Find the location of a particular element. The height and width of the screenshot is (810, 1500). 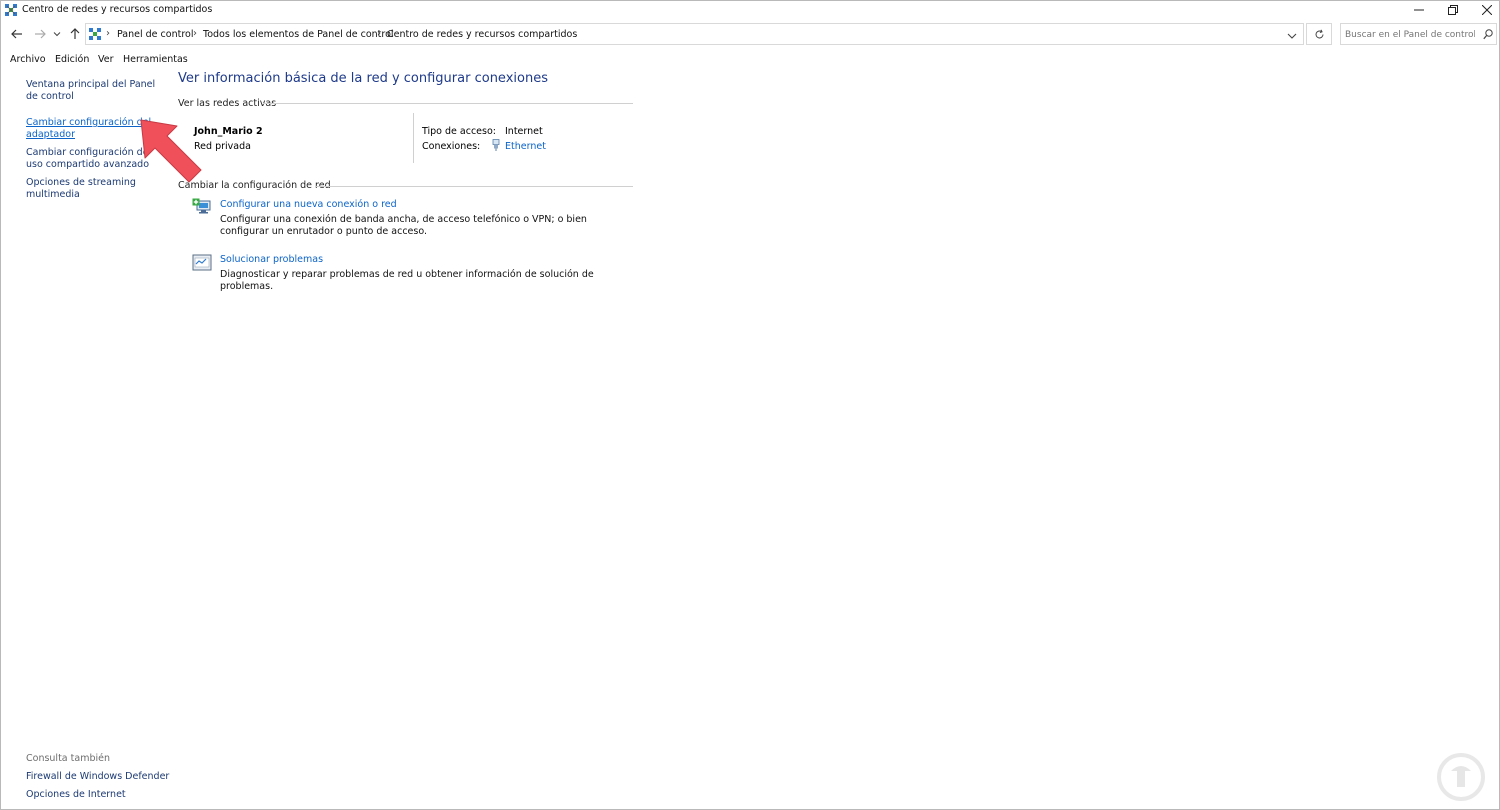

restore-button is located at coordinates (1453, 10).